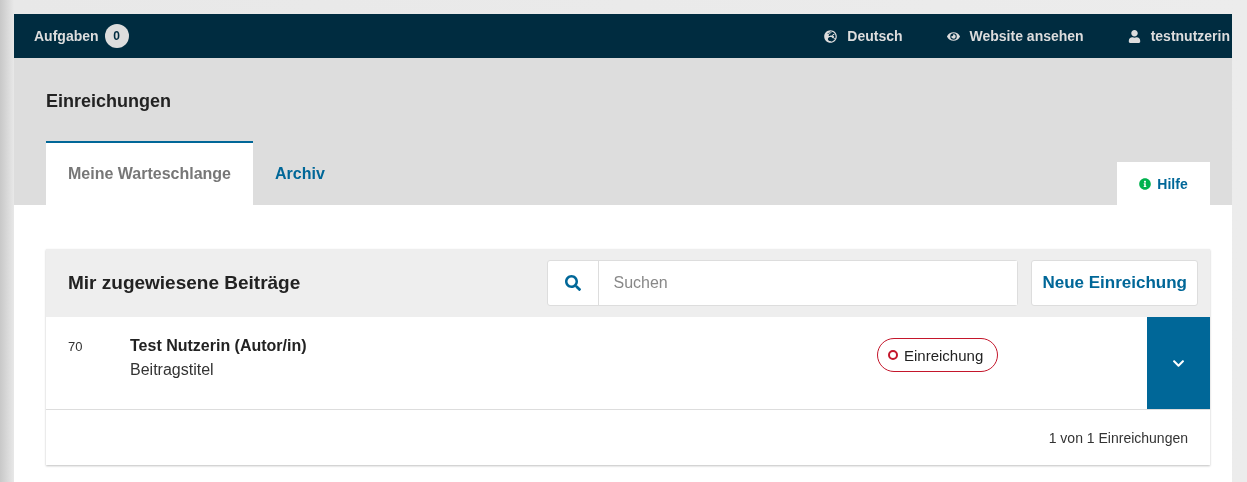  Describe the element at coordinates (172, 370) in the screenshot. I see `submission-title: Beitragstitel` at that location.